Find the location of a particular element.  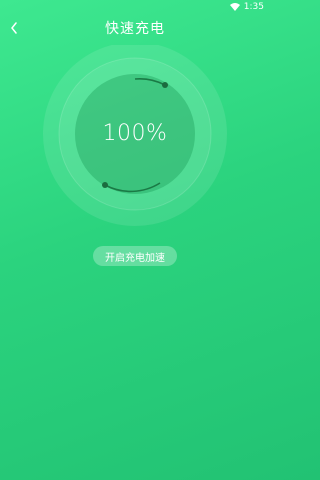

nav-bar: 快速充电 is located at coordinates (135, 28).